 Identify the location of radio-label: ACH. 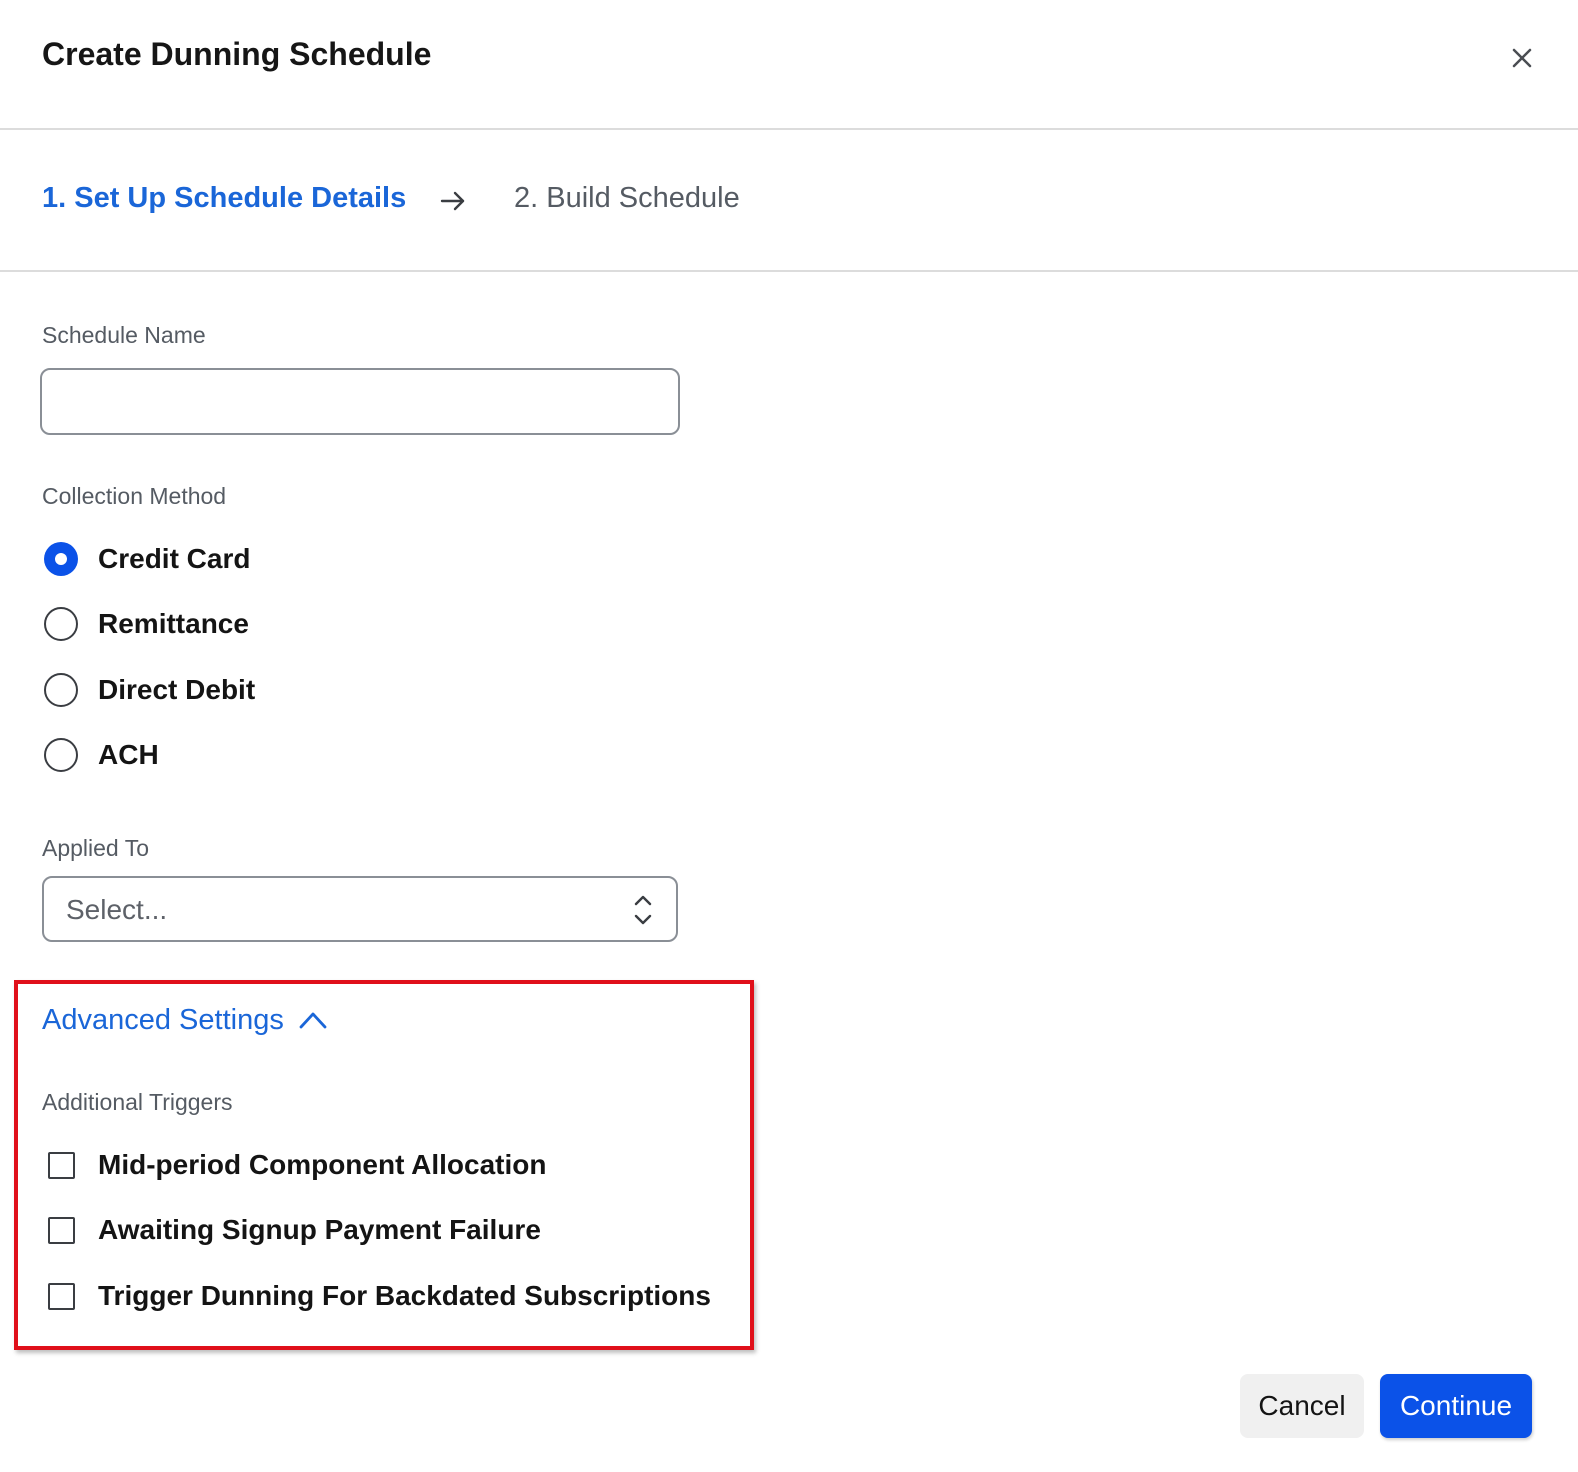
(128, 754).